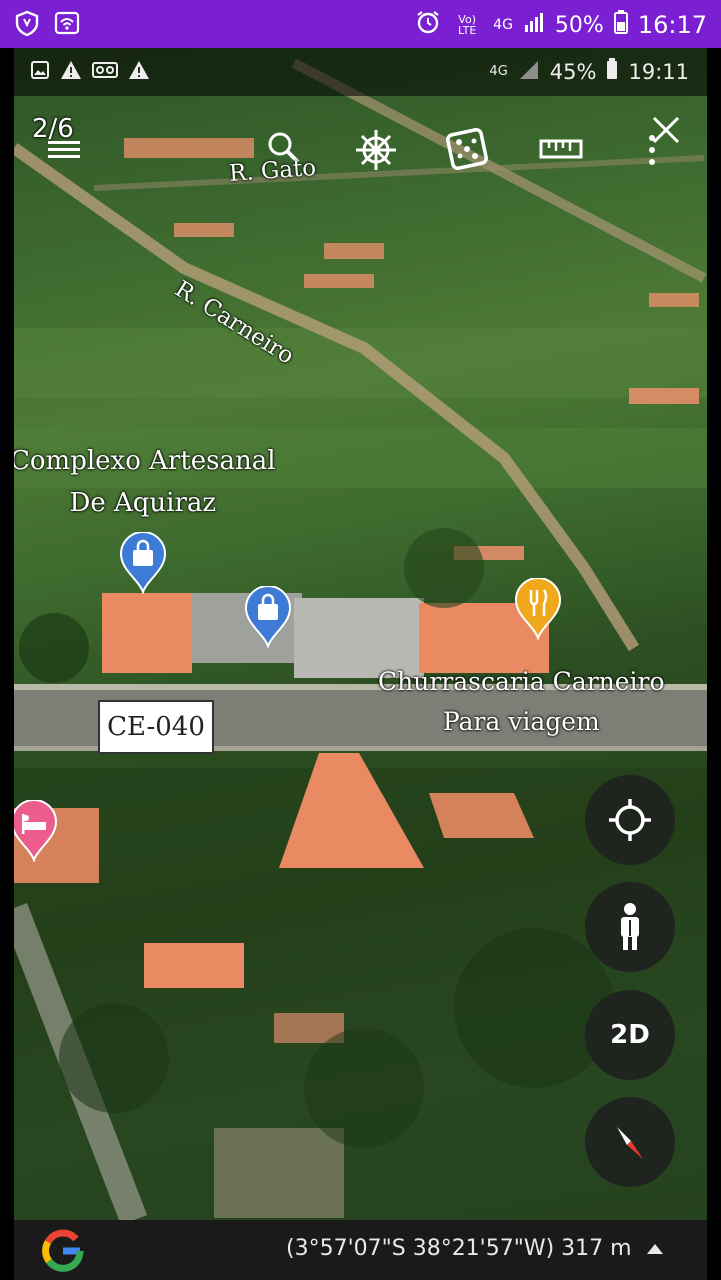 The image size is (721, 1280). I want to click on shop-pin, so click(143, 563).